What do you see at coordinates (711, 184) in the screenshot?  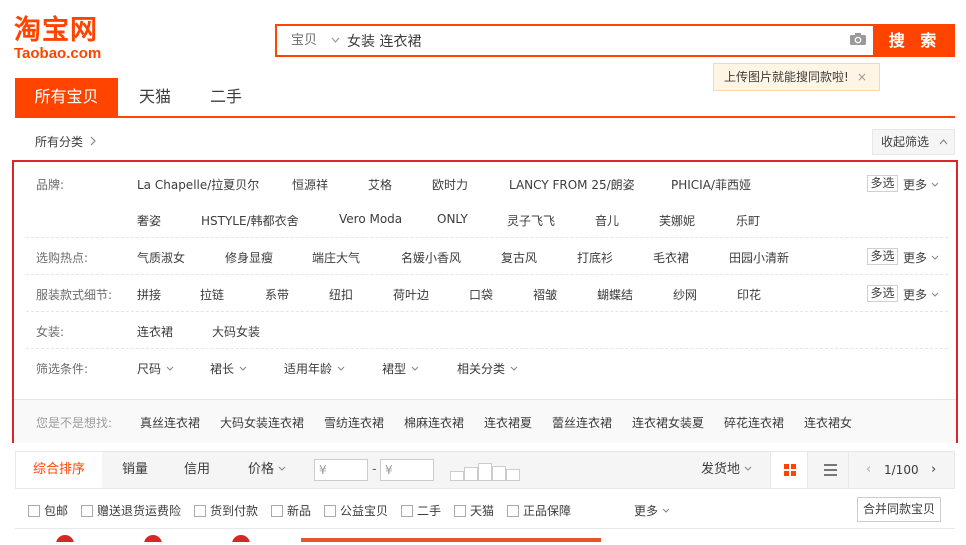 I see `brand-item: PHICIA/菲西娅` at bounding box center [711, 184].